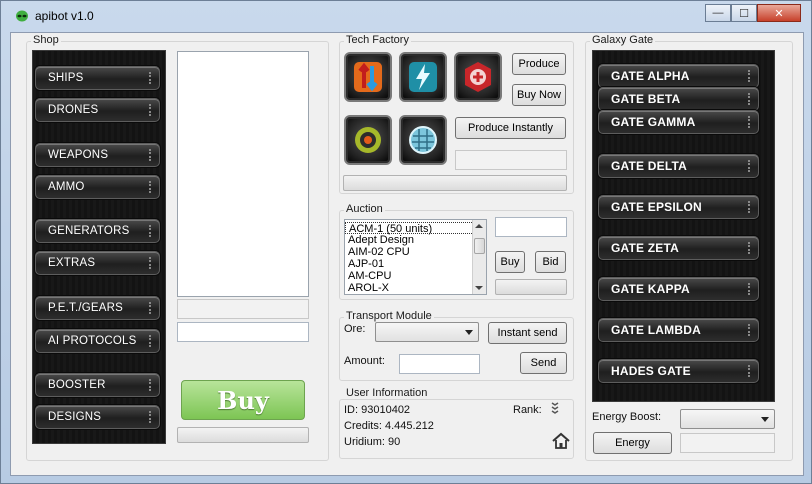 This screenshot has width=812, height=484. I want to click on gate-button-gate-delta: GATE DELTA, so click(678, 166).